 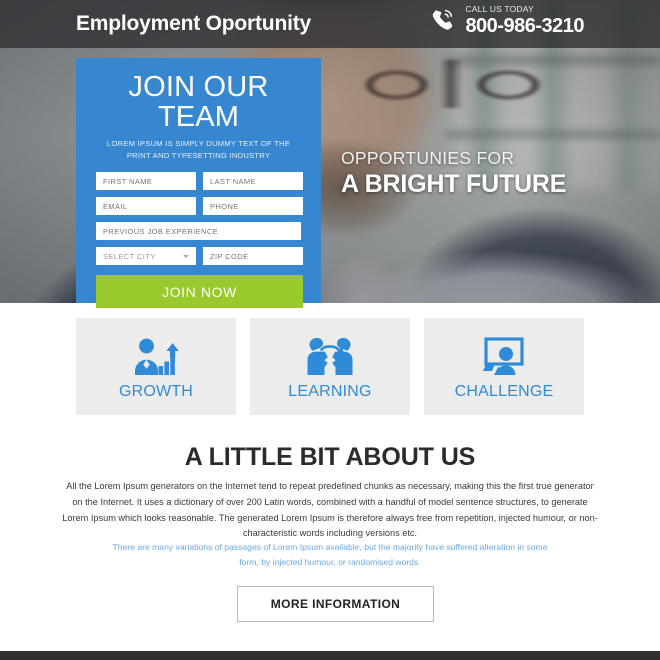 What do you see at coordinates (198, 102) in the screenshot?
I see `form-title: JOIN OUR TEAM` at bounding box center [198, 102].